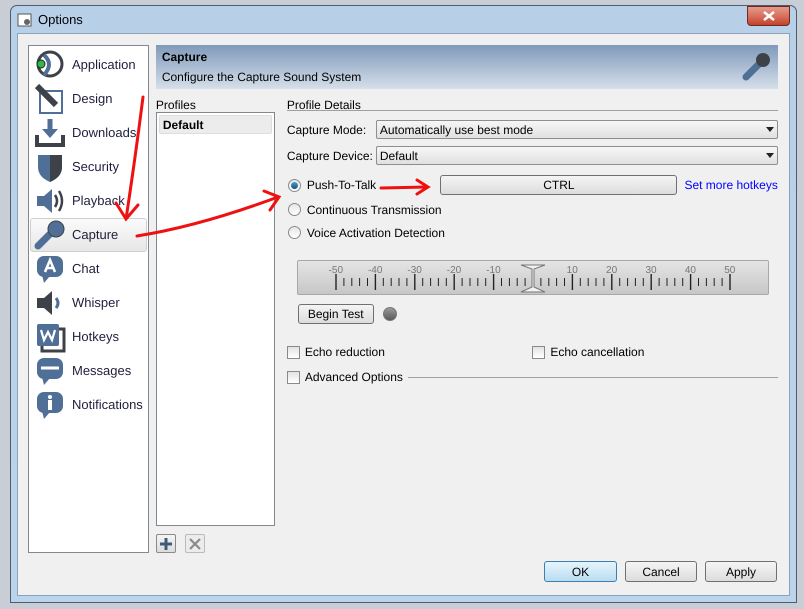  What do you see at coordinates (262, 77) in the screenshot?
I see `header-subtitle: Configure the Capture Sound System` at bounding box center [262, 77].